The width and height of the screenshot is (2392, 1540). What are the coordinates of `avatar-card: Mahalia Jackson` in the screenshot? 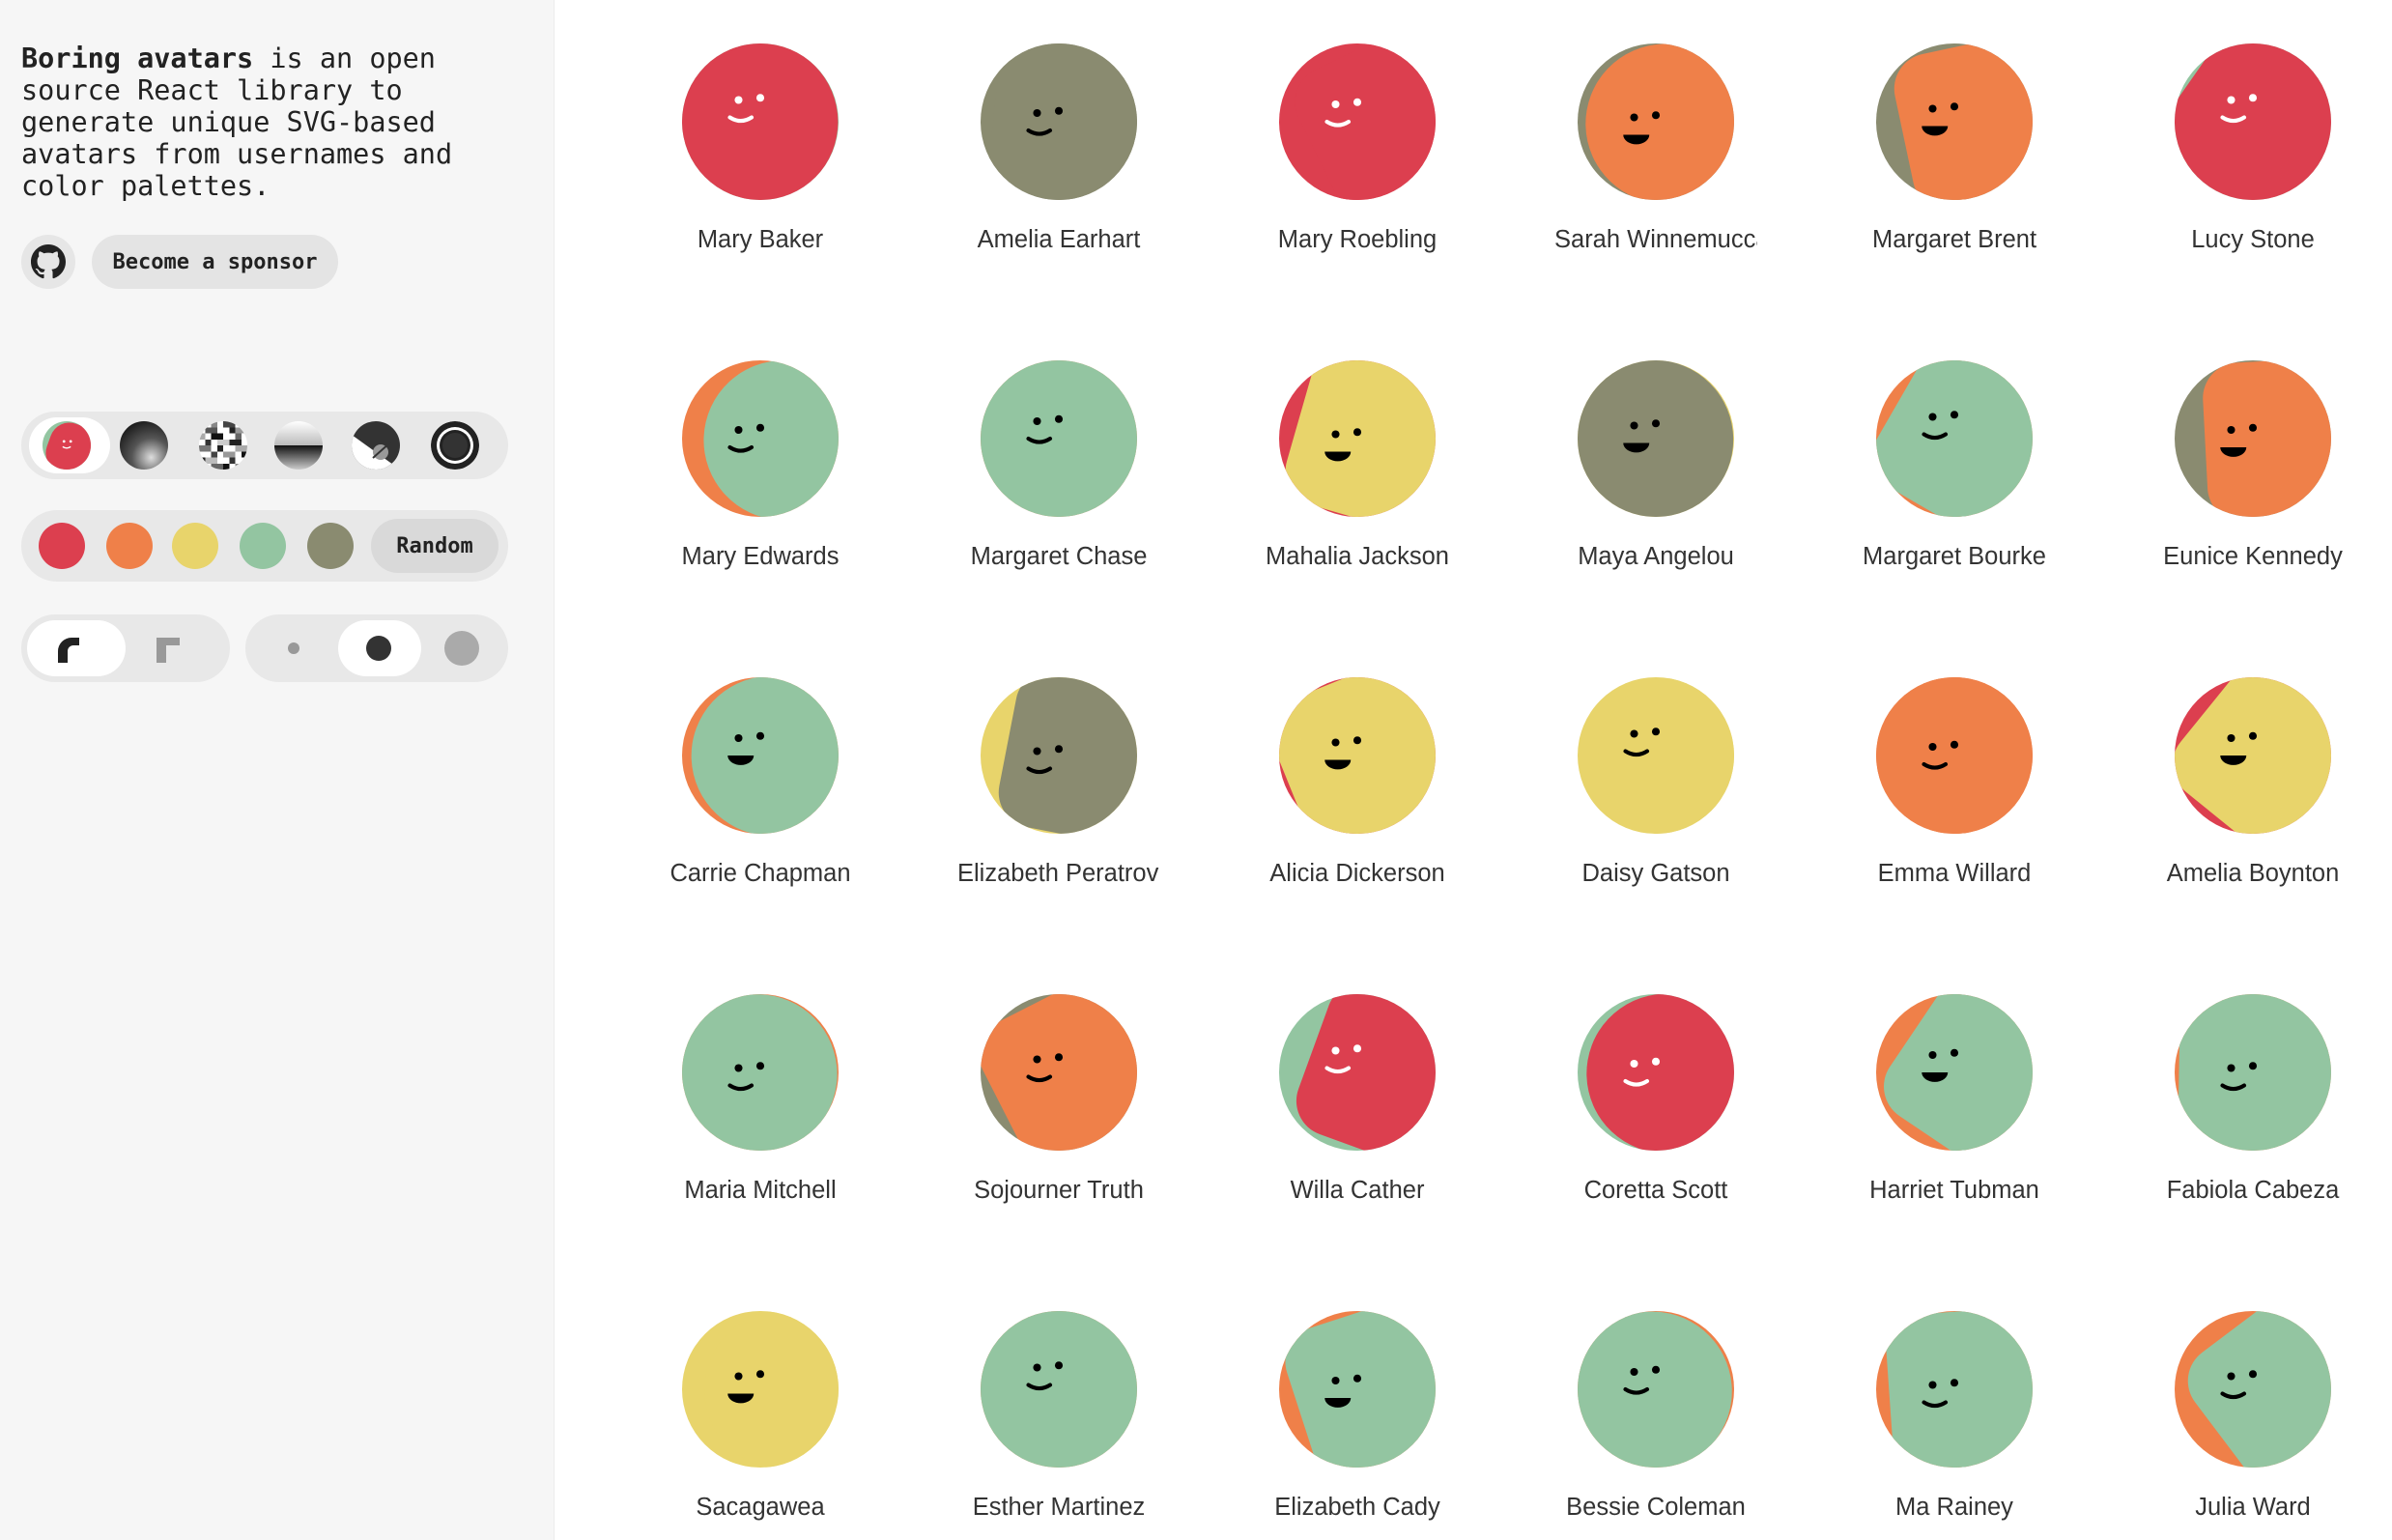 It's located at (1358, 465).